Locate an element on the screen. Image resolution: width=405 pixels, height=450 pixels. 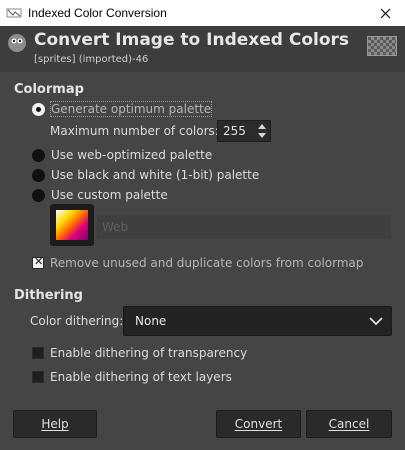
radio-web-optimized: Use web-optimized palette is located at coordinates (122, 155).